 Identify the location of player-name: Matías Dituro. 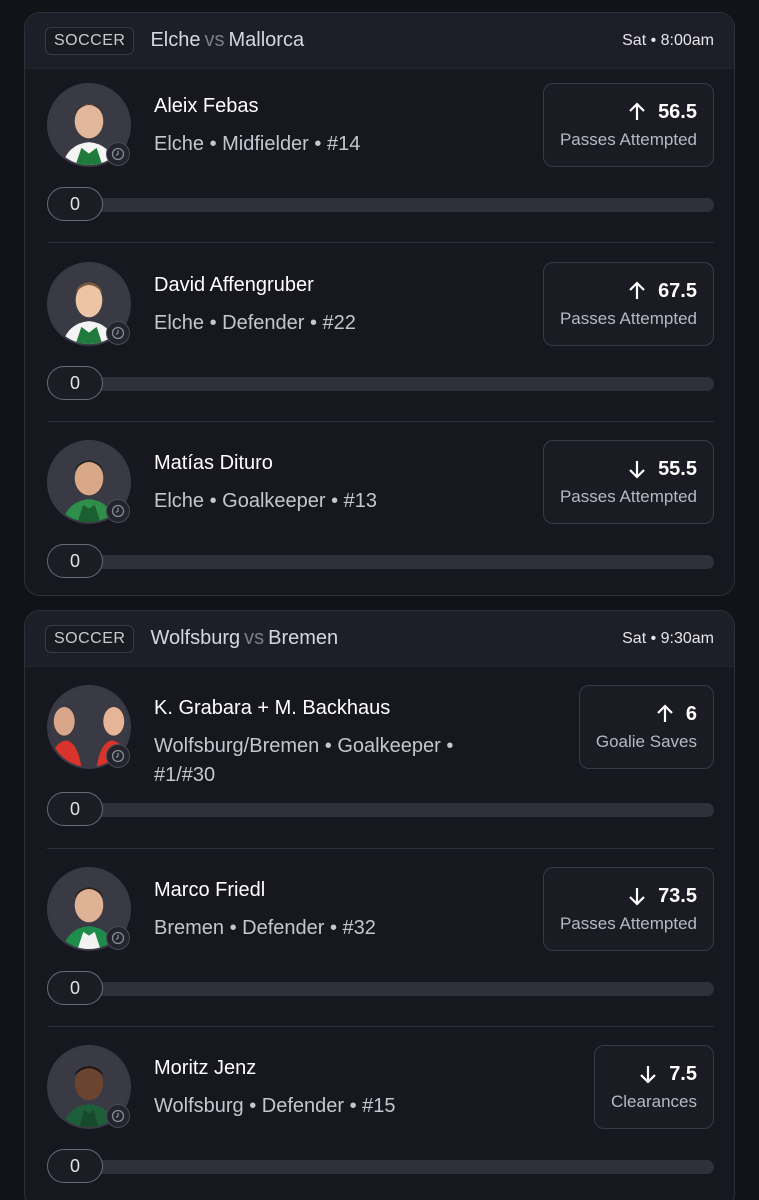
(213, 463).